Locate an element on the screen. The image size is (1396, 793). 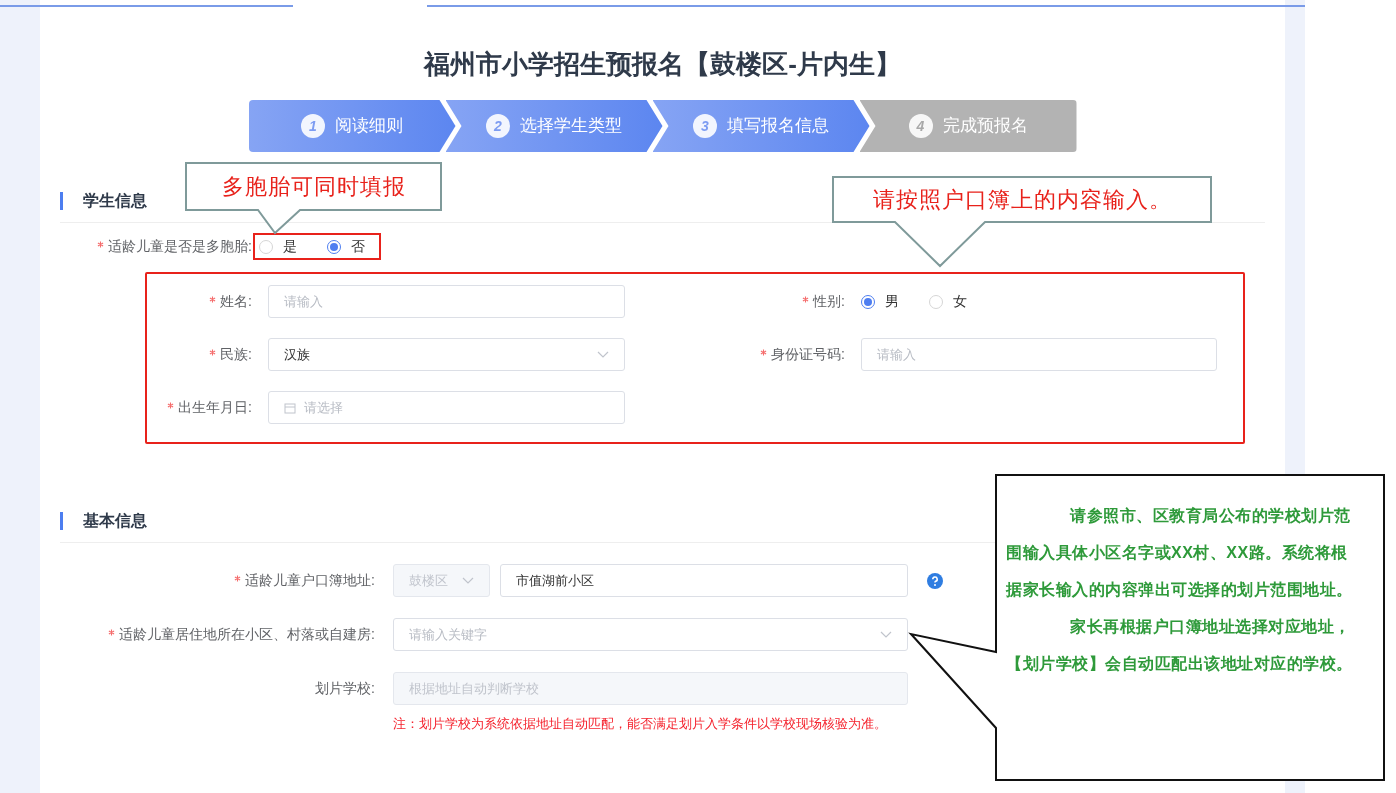
option-label: 男 is located at coordinates (892, 301).